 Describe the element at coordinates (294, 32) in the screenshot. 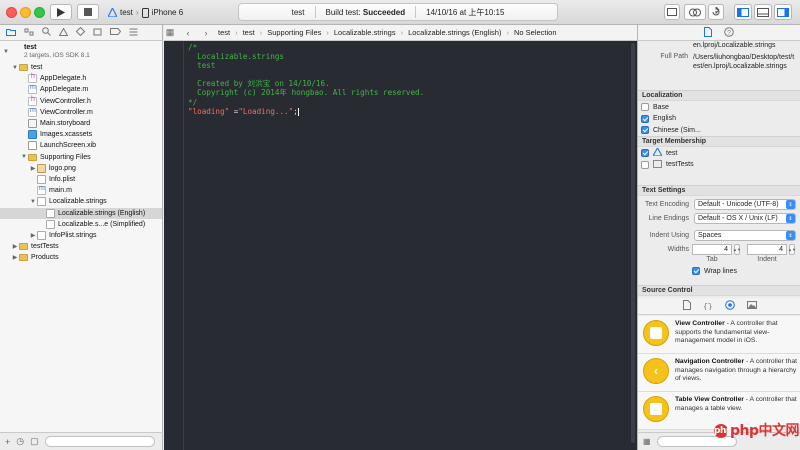

I see `breadcrumb-item: Supporting Files` at that location.